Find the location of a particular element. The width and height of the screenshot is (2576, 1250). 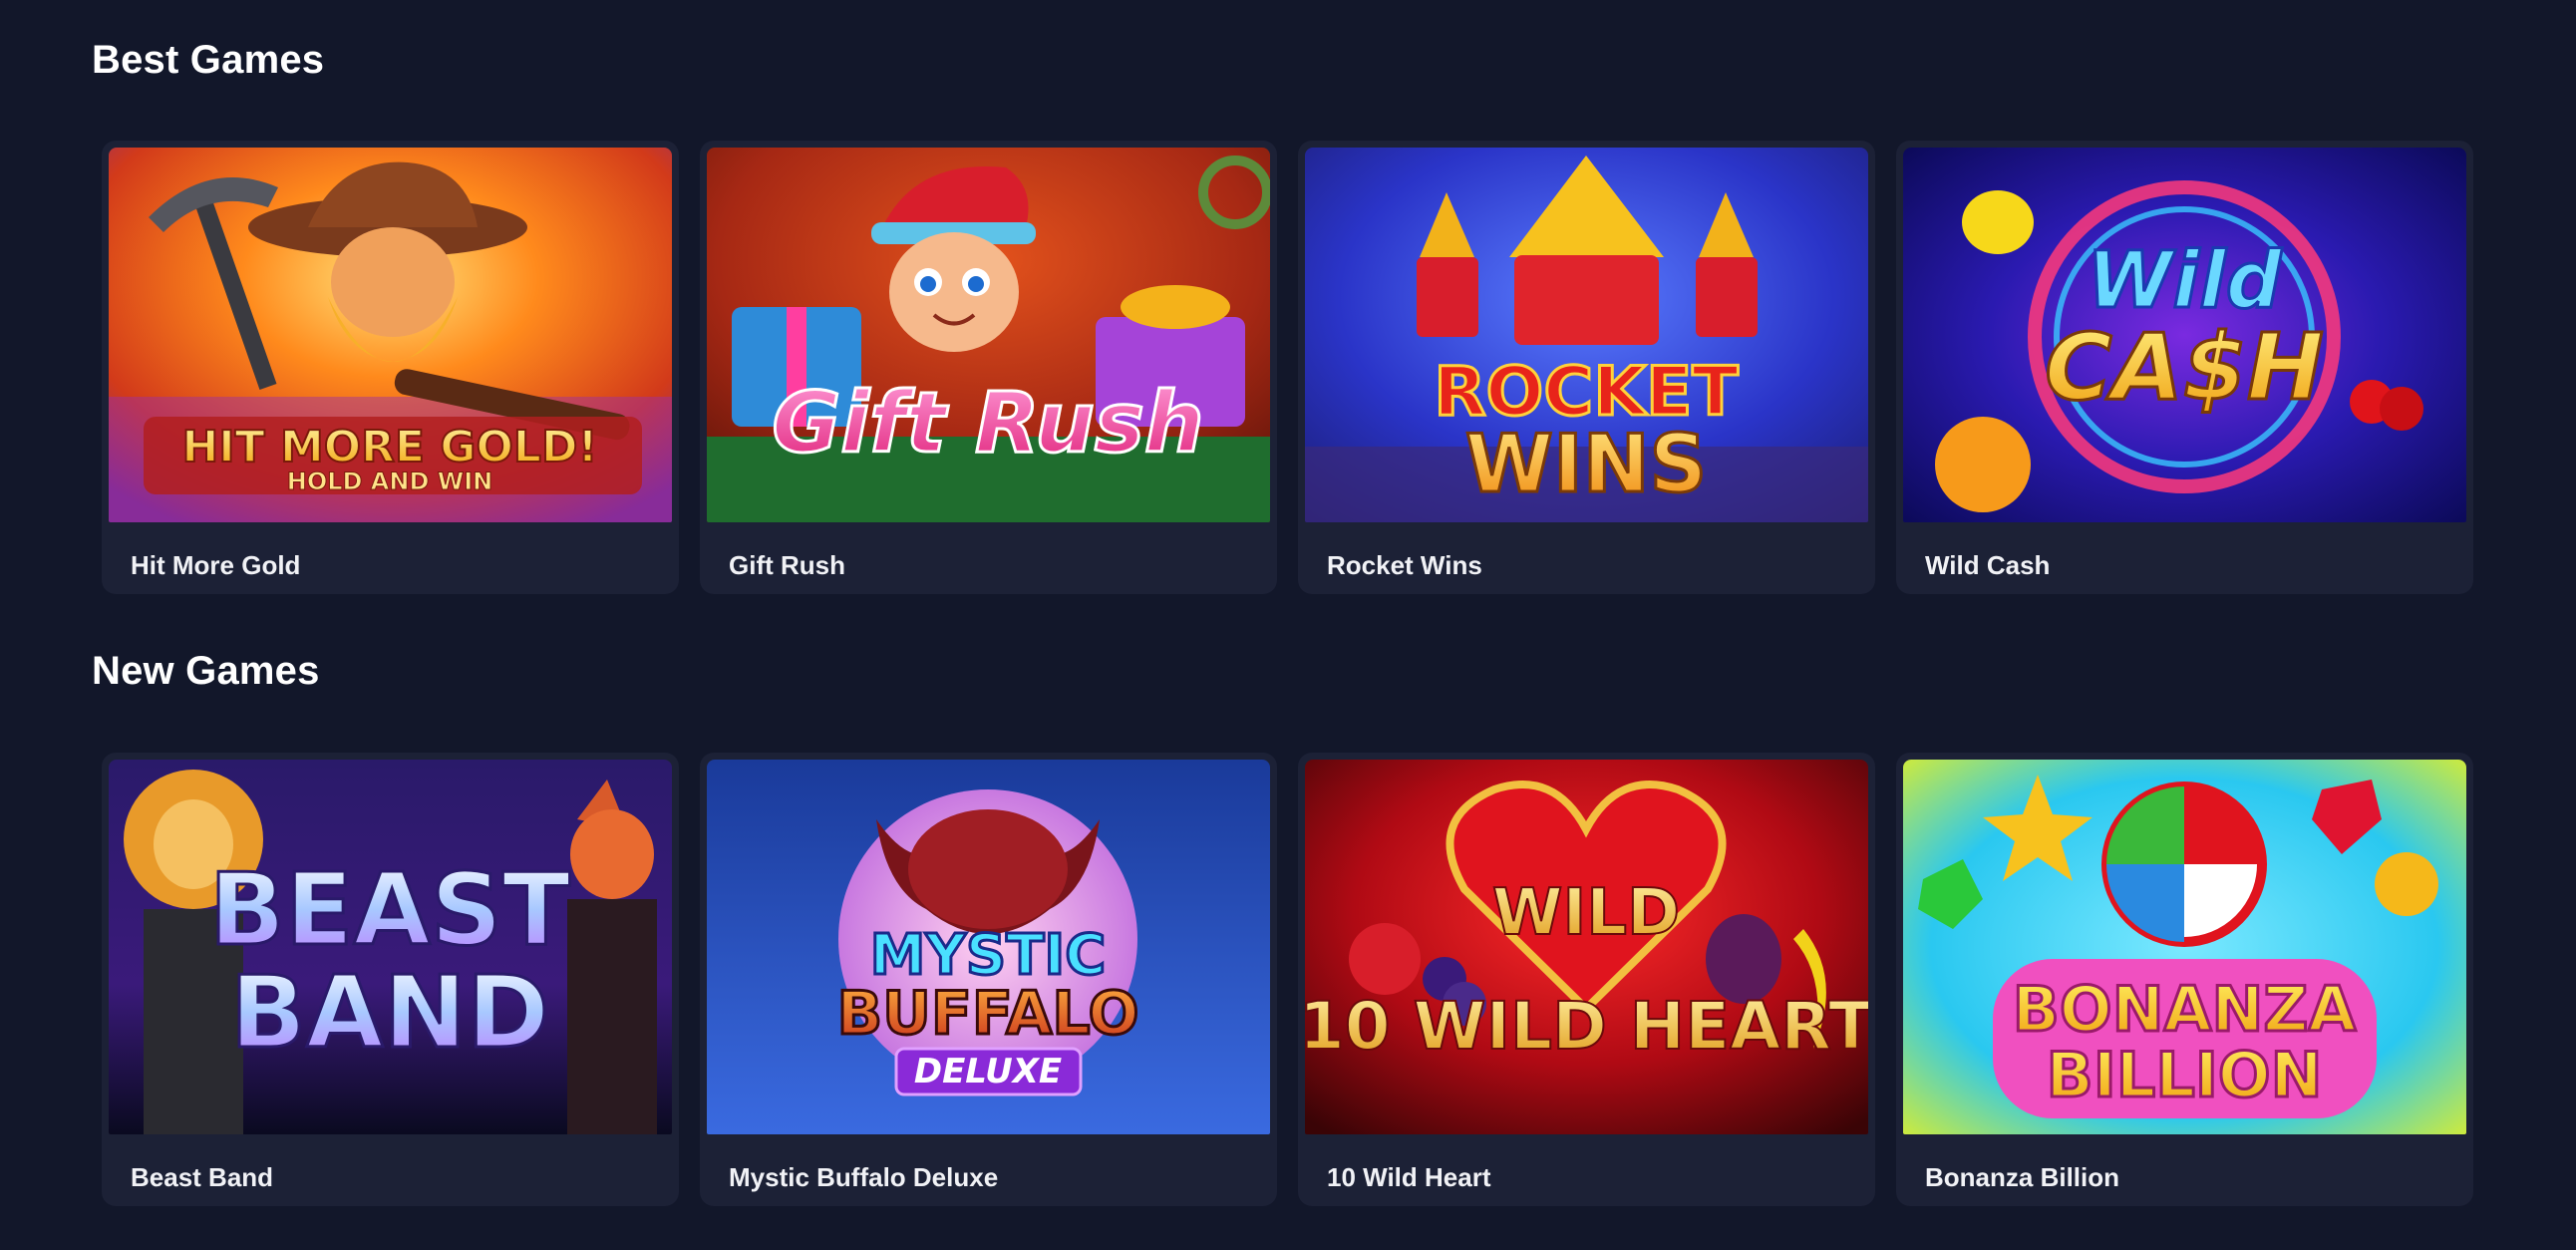

logo-subtitle: 10 WILD HEART is located at coordinates (1586, 1027).